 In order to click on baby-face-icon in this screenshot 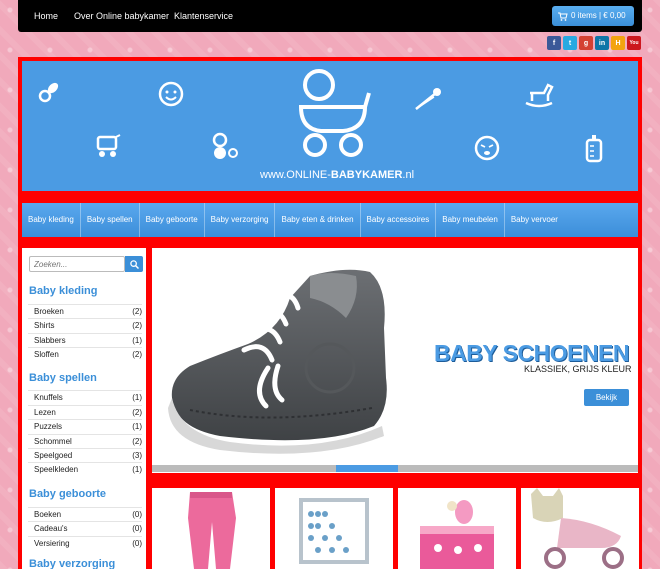, I will do `click(171, 94)`.